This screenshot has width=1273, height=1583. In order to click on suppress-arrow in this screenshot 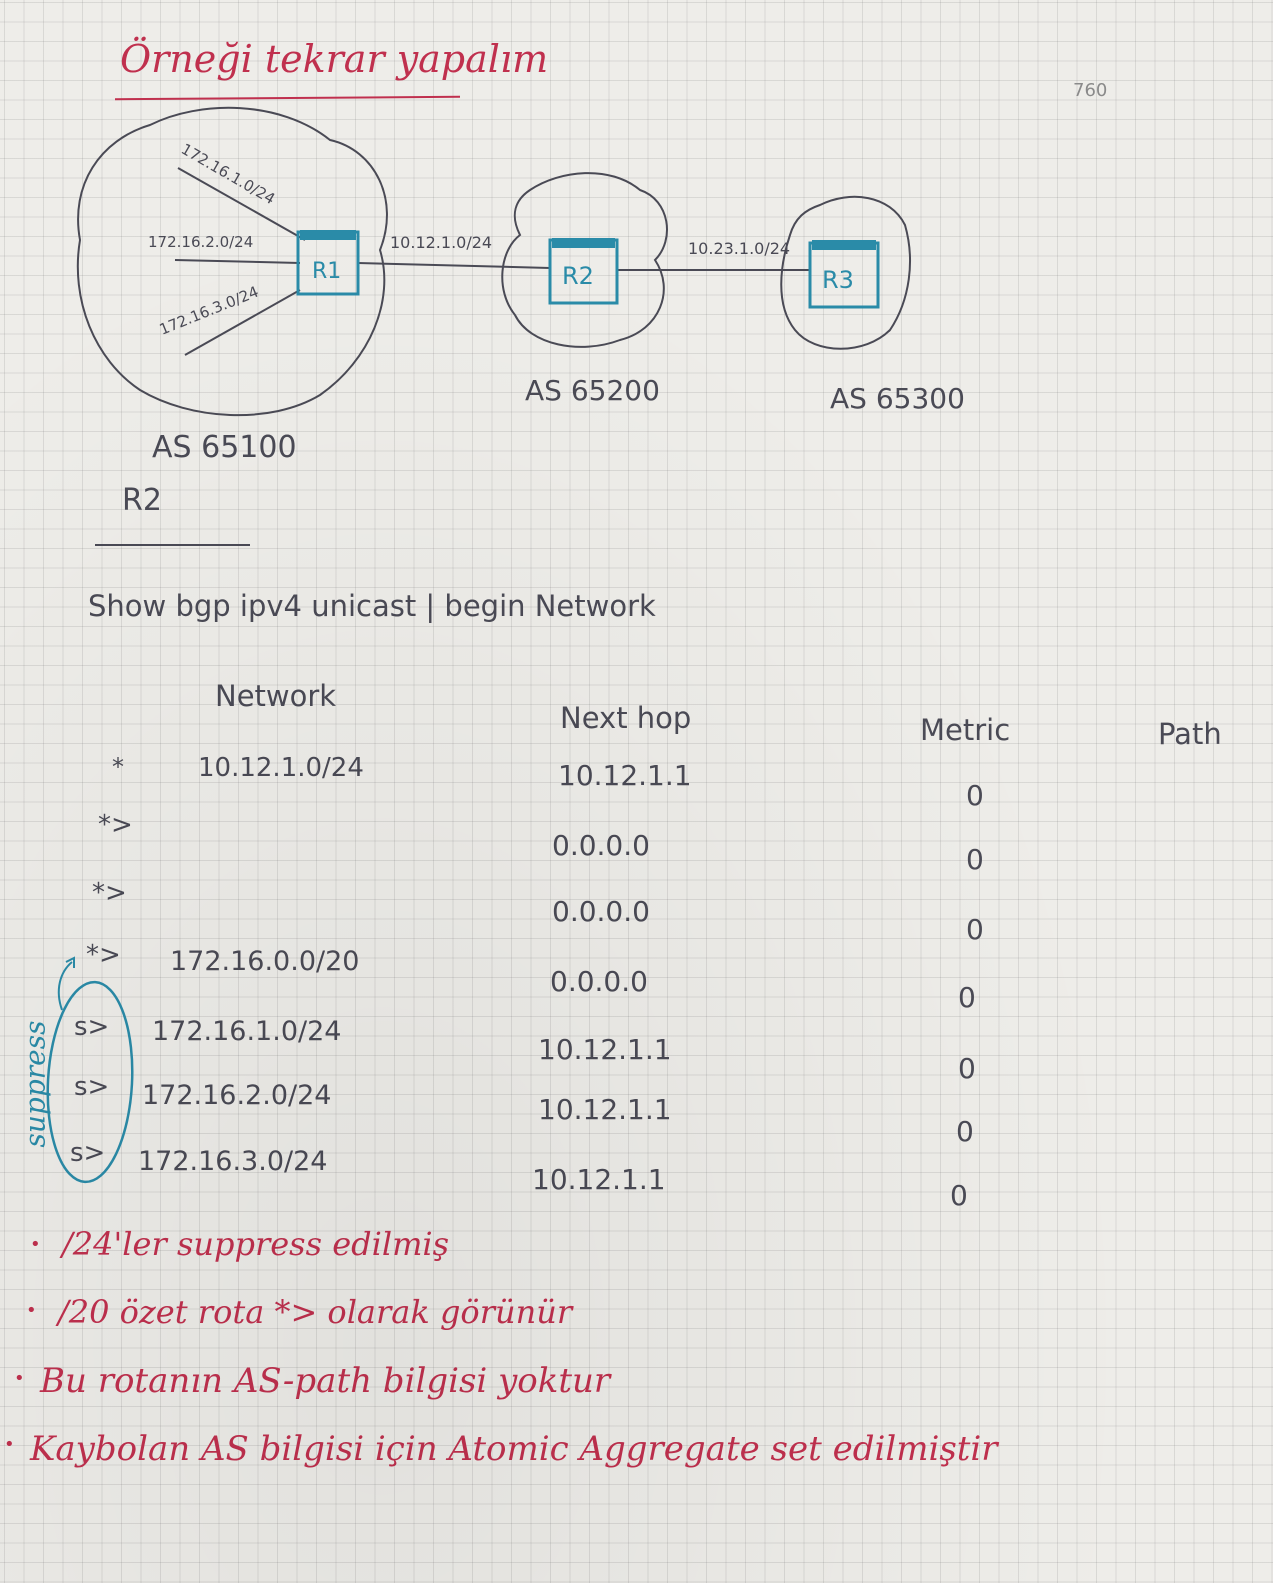, I will do `click(65, 986)`.